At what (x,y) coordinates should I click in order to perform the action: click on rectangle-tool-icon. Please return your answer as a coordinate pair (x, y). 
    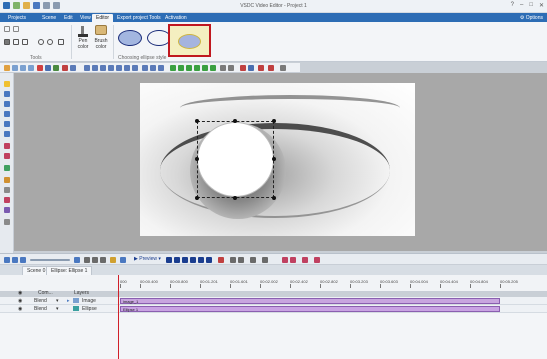
    Looking at the image, I should click on (7, 146).